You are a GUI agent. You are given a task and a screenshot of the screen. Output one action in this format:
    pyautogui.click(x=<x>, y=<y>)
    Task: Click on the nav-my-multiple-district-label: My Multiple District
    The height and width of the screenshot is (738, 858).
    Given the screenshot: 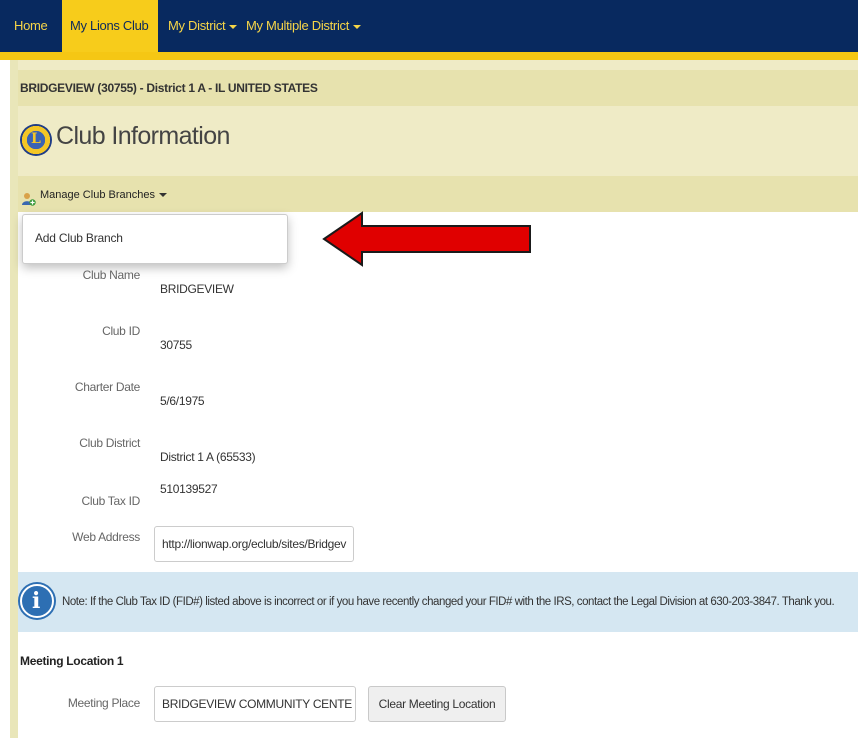 What is the action you would take?
    pyautogui.click(x=298, y=25)
    